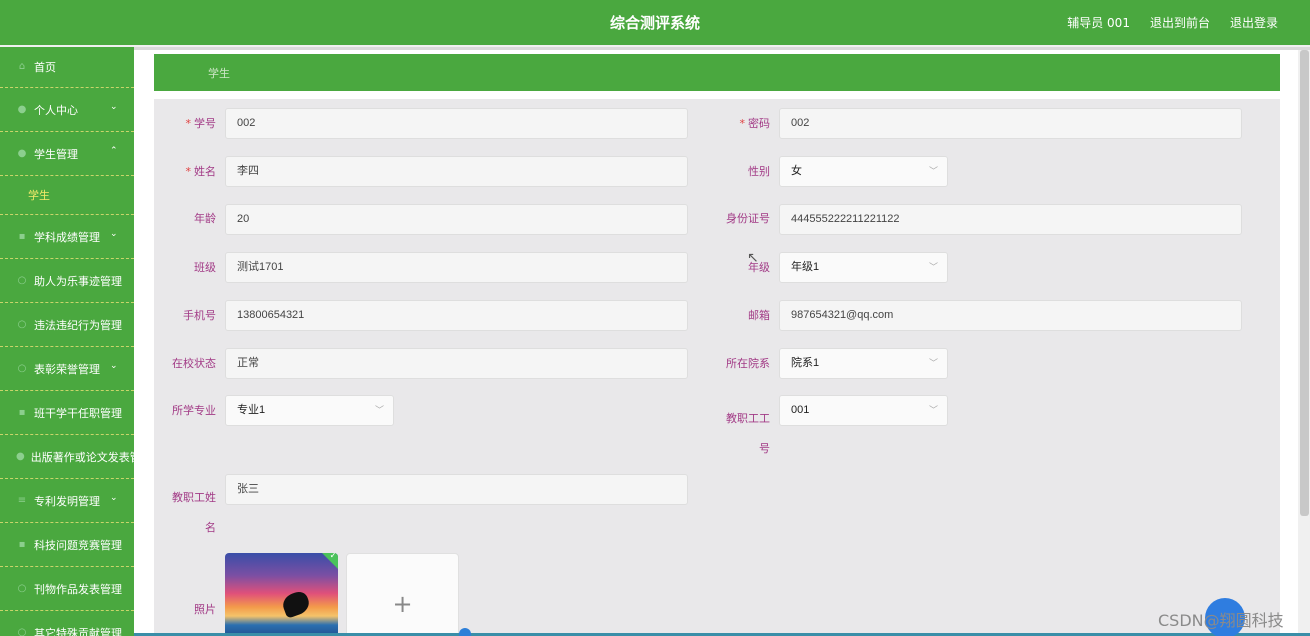 This screenshot has height=636, width=1310. I want to click on watermark-text: CSDN@翔圆科技, so click(1221, 620).